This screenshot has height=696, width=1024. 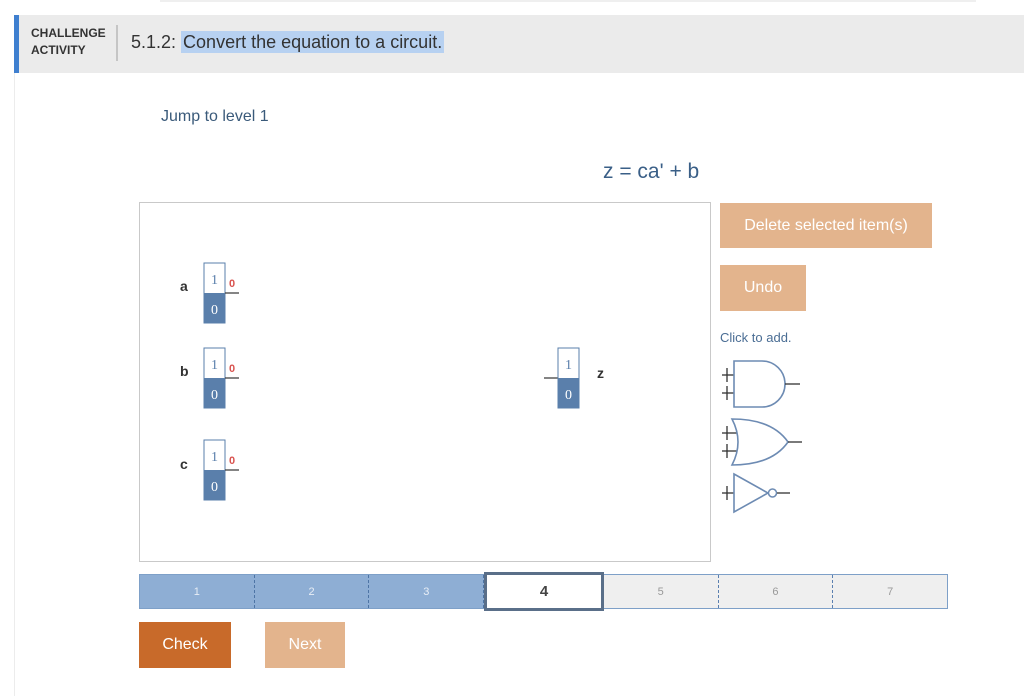 What do you see at coordinates (756, 337) in the screenshot?
I see `click-to-add-label: Click to add.` at bounding box center [756, 337].